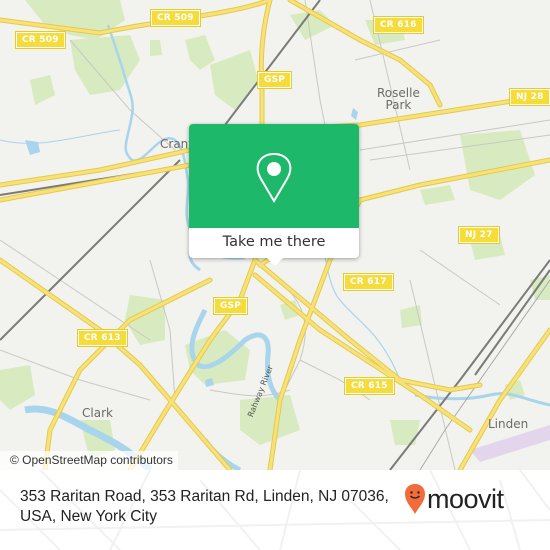  What do you see at coordinates (398, 25) in the screenshot?
I see `road-shield-cr616: CR 616` at bounding box center [398, 25].